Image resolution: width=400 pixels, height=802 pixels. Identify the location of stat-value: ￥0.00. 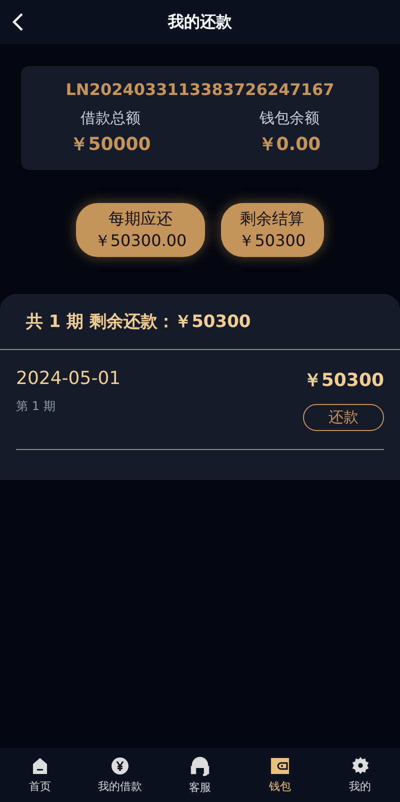
(289, 144).